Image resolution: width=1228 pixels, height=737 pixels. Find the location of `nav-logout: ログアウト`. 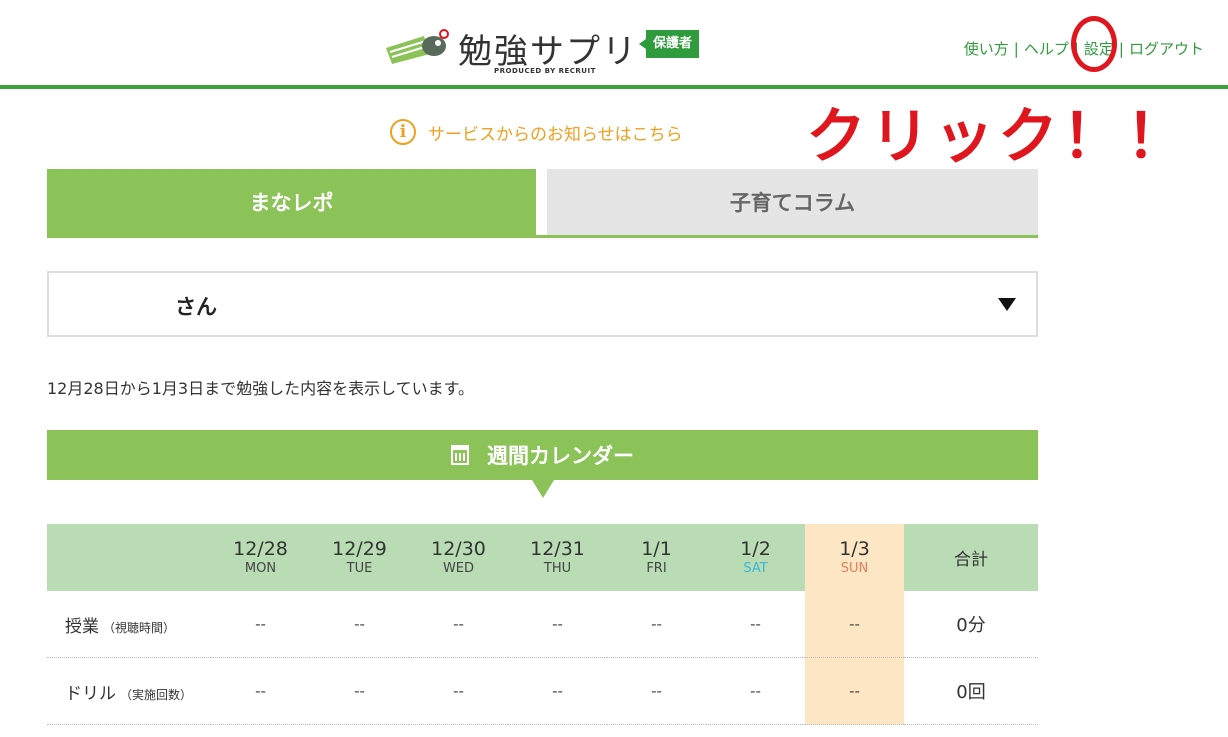

nav-logout: ログアウト is located at coordinates (1166, 49).